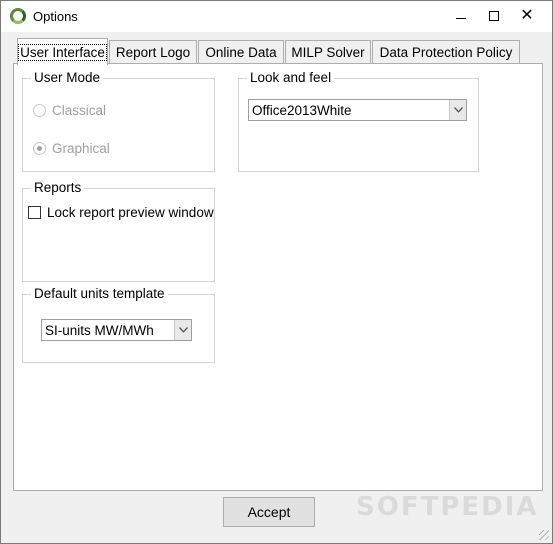 Image resolution: width=553 pixels, height=544 pixels. Describe the element at coordinates (79, 110) in the screenshot. I see `radio-label: Classical` at that location.